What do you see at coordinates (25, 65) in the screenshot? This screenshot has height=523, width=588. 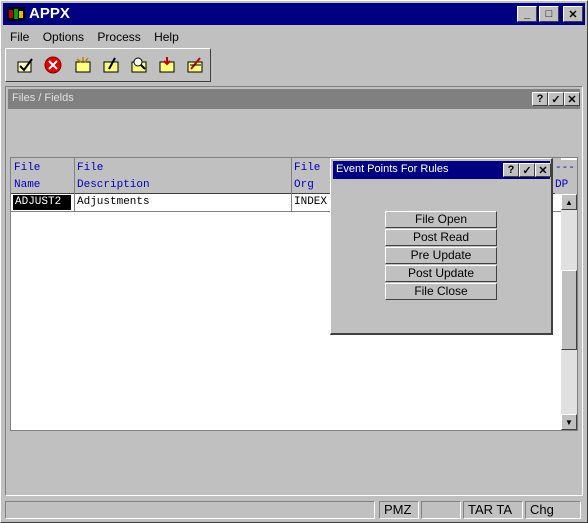 I see `check-icon` at bounding box center [25, 65].